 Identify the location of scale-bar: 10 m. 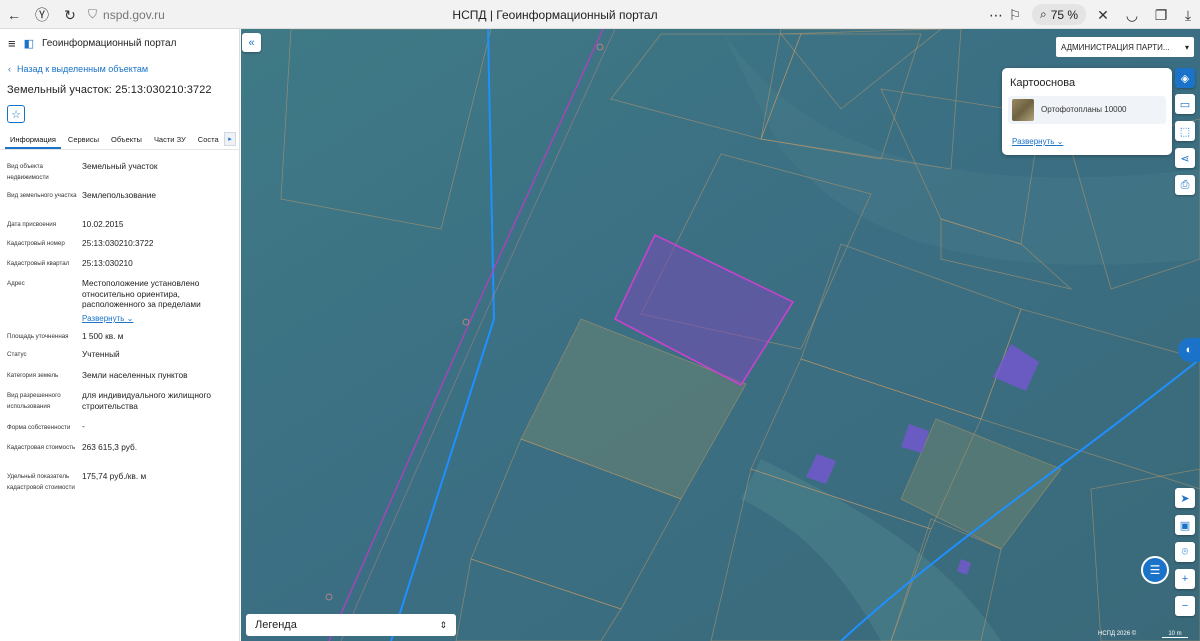
(1175, 634).